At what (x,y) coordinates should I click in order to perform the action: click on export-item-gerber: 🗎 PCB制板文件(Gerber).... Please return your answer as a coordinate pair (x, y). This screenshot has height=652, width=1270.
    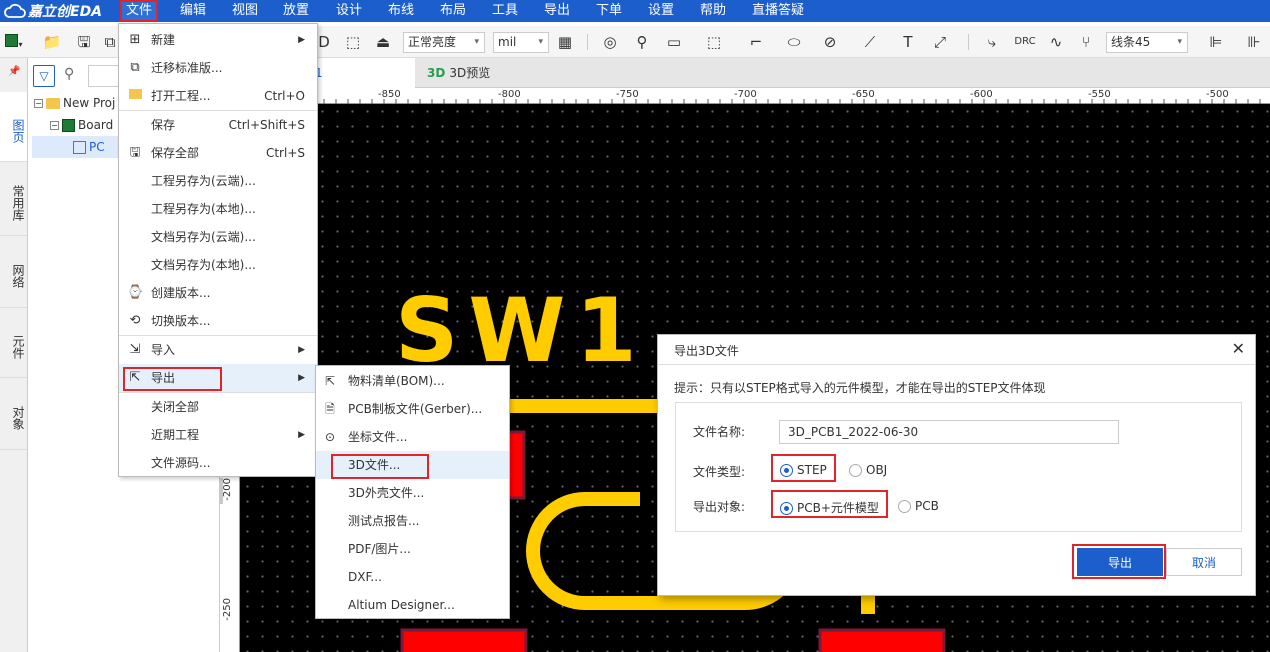
    Looking at the image, I should click on (412, 409).